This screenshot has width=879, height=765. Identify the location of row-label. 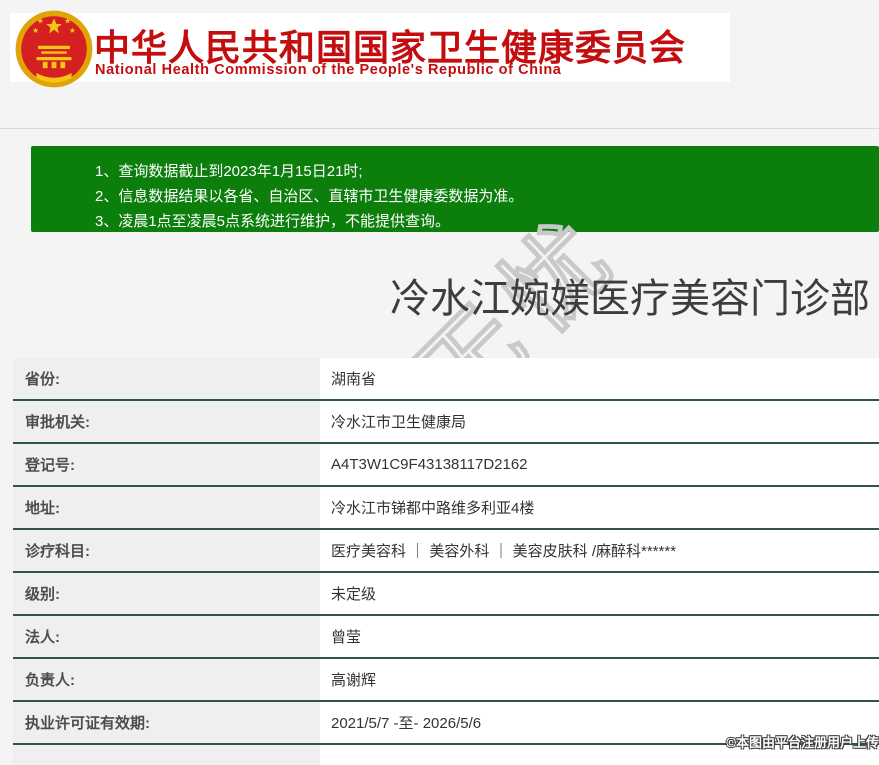
(166, 755).